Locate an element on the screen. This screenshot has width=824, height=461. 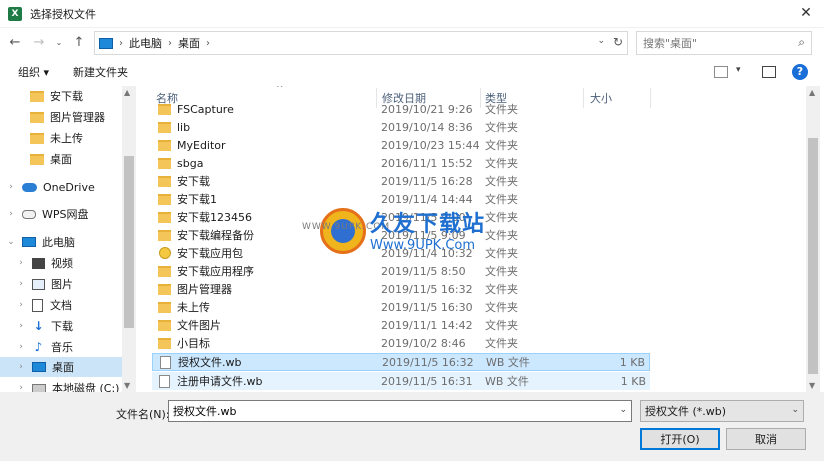
new-folder-button: 新建文件夹 is located at coordinates (100, 72).